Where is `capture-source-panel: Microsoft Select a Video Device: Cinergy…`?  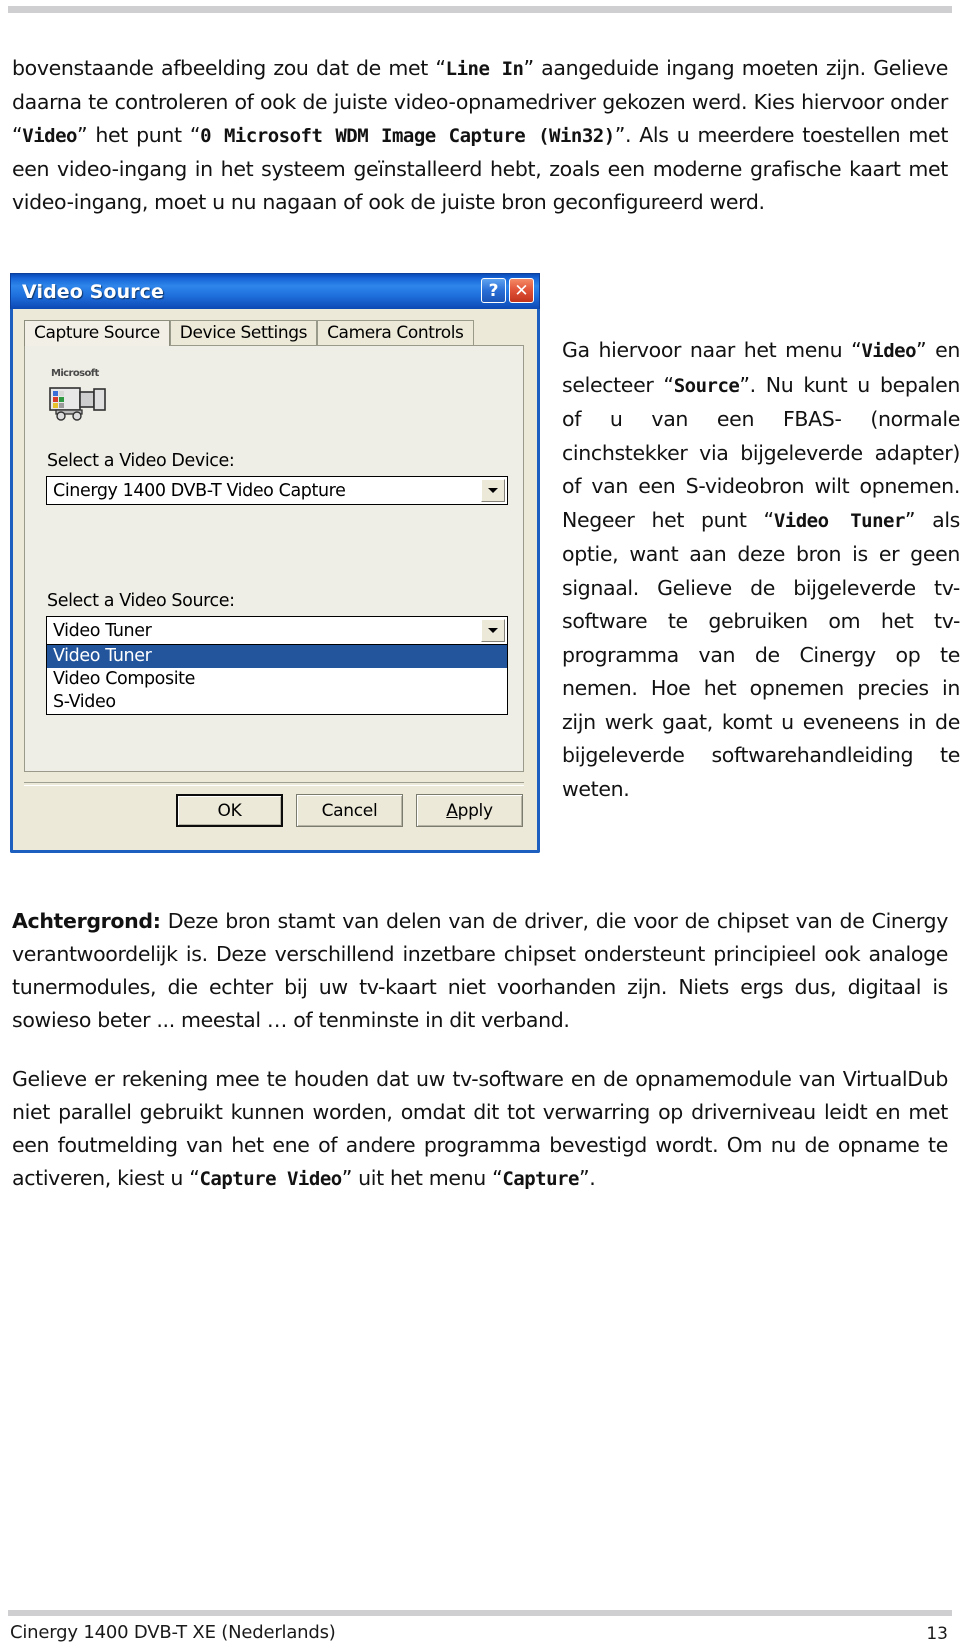
capture-source-panel: Microsoft Select a Video Device: Cinergy… is located at coordinates (274, 558).